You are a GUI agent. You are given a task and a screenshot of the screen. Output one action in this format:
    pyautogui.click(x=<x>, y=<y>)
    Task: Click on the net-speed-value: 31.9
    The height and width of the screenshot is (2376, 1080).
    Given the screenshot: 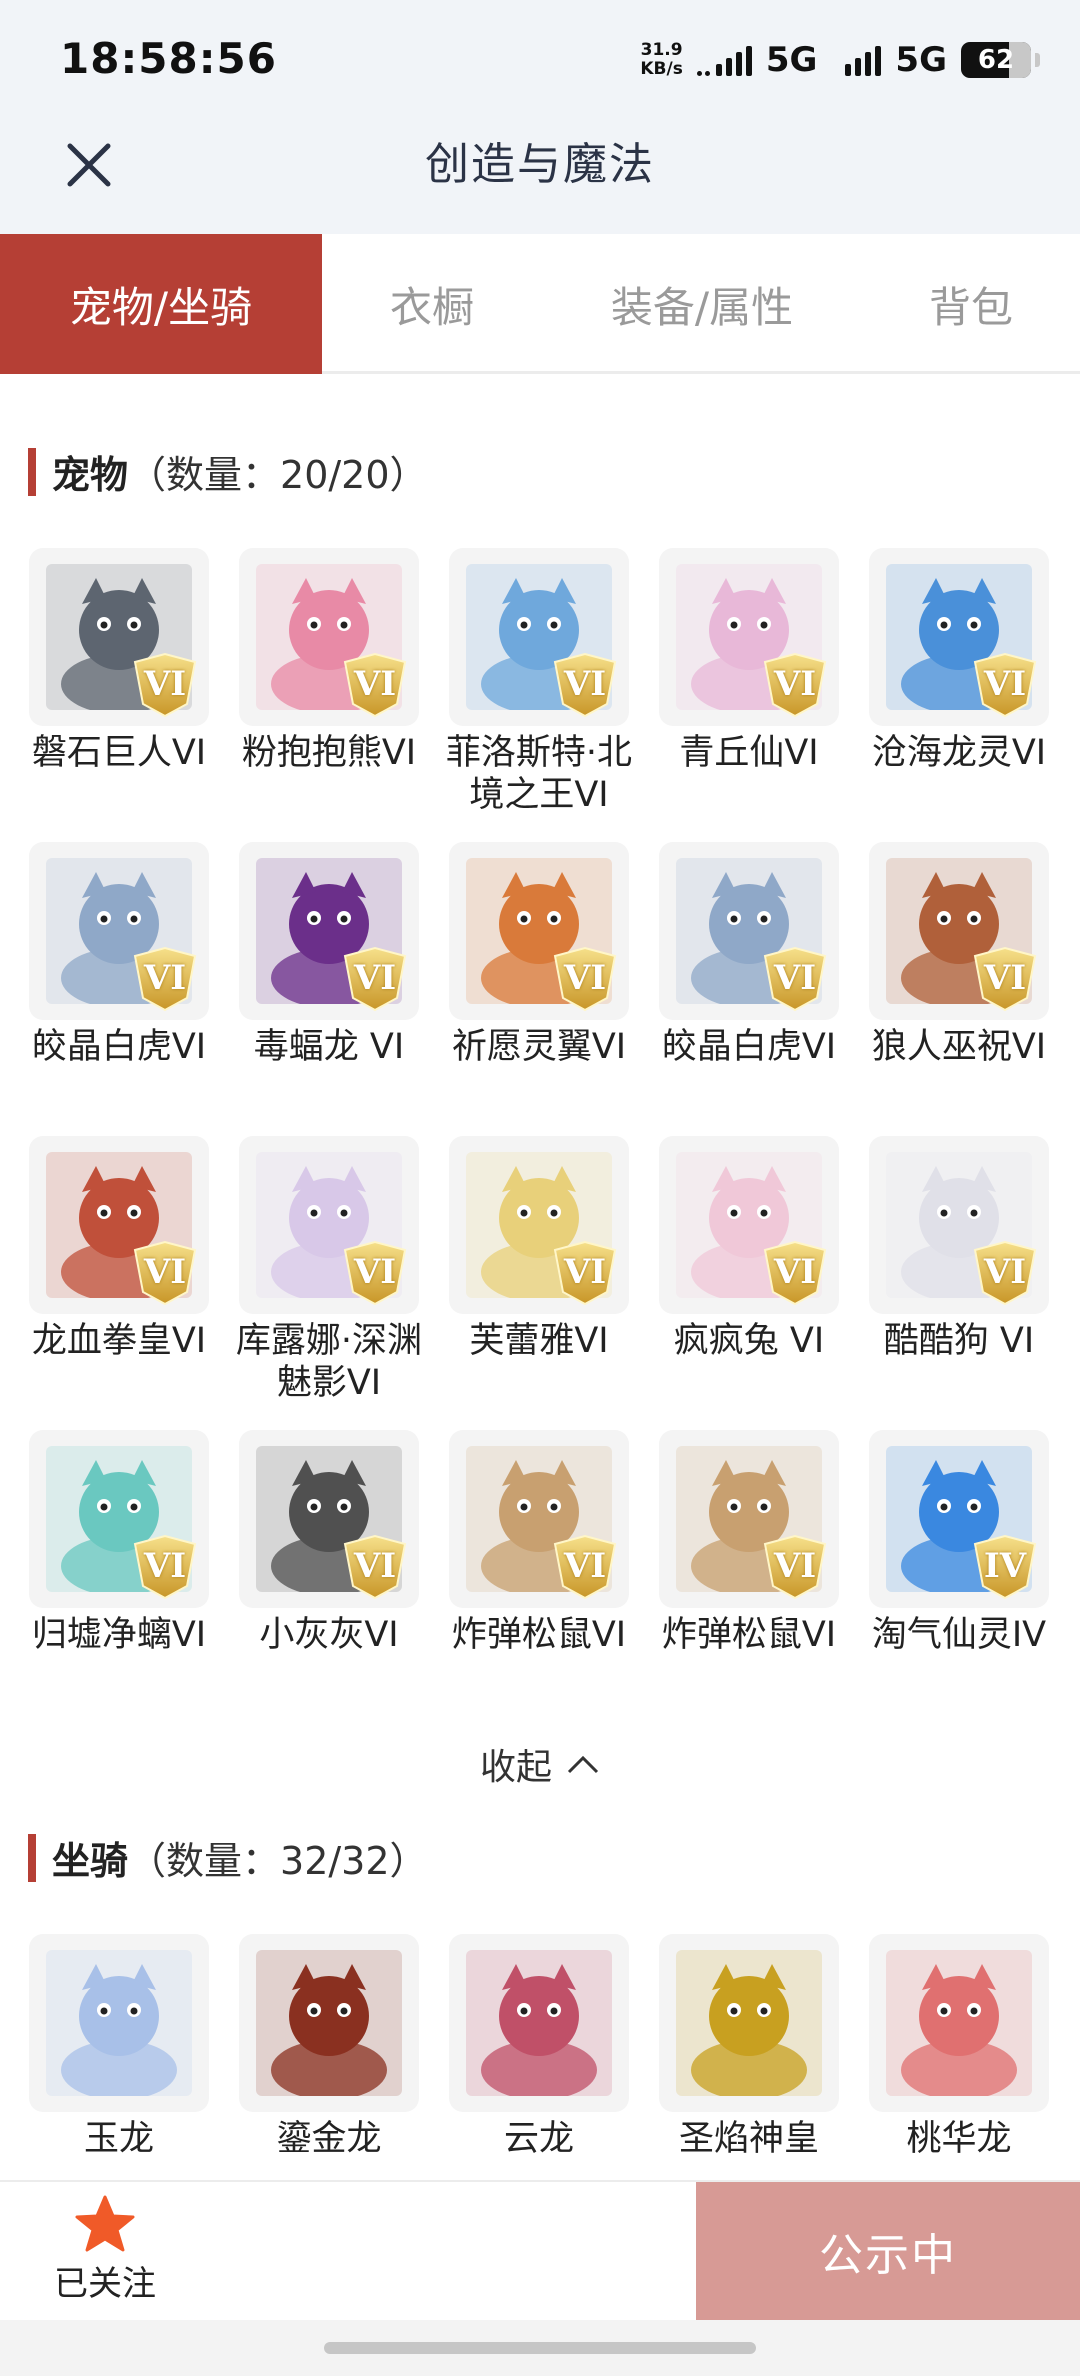 What is the action you would take?
    pyautogui.click(x=661, y=50)
    